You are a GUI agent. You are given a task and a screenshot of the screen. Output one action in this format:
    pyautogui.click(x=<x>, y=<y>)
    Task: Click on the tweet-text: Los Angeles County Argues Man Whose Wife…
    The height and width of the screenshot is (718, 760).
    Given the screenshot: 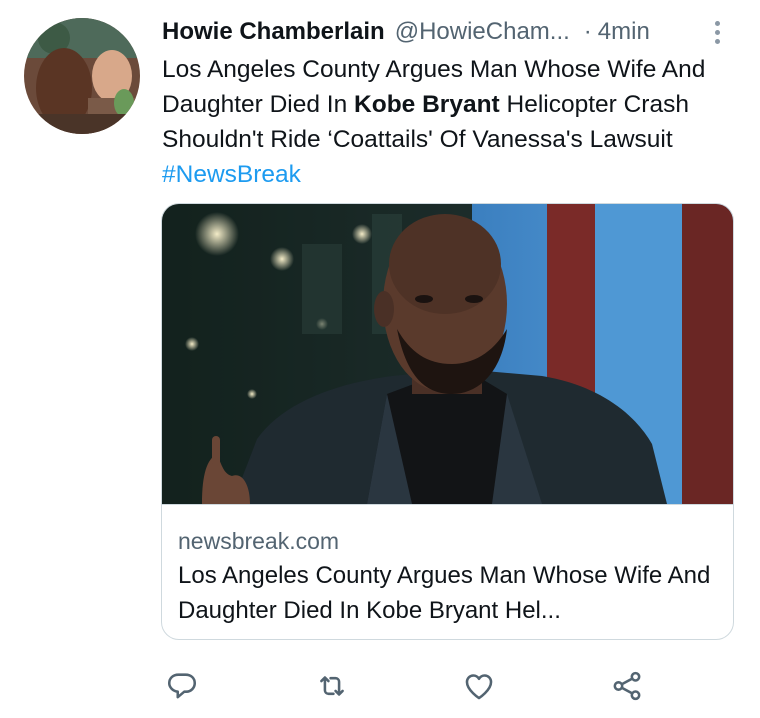 What is the action you would take?
    pyautogui.click(x=447, y=122)
    